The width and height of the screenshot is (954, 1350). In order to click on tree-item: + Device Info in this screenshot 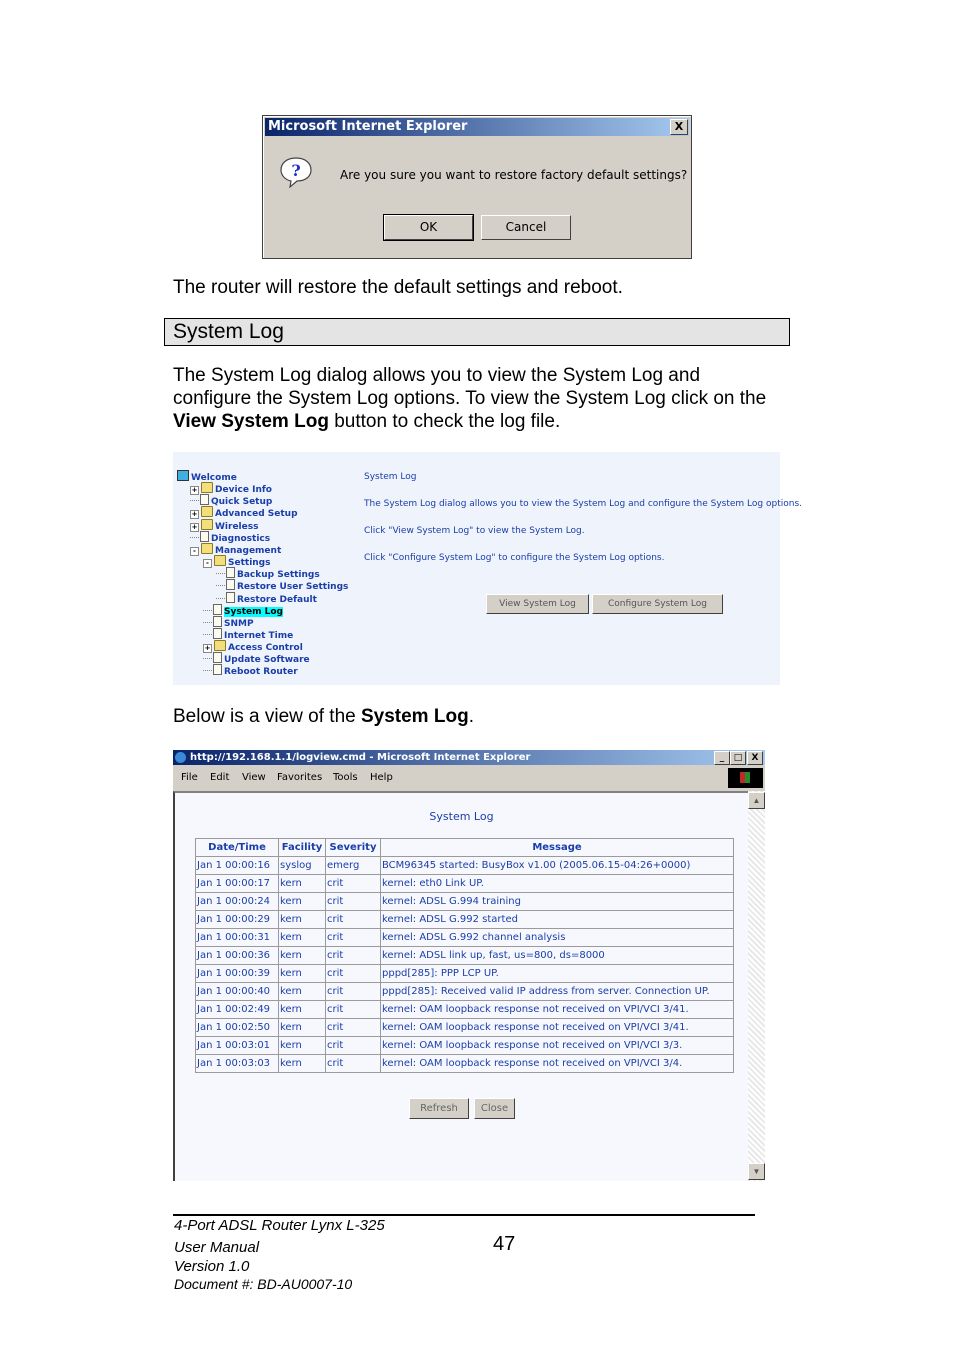, I will do `click(231, 489)`.